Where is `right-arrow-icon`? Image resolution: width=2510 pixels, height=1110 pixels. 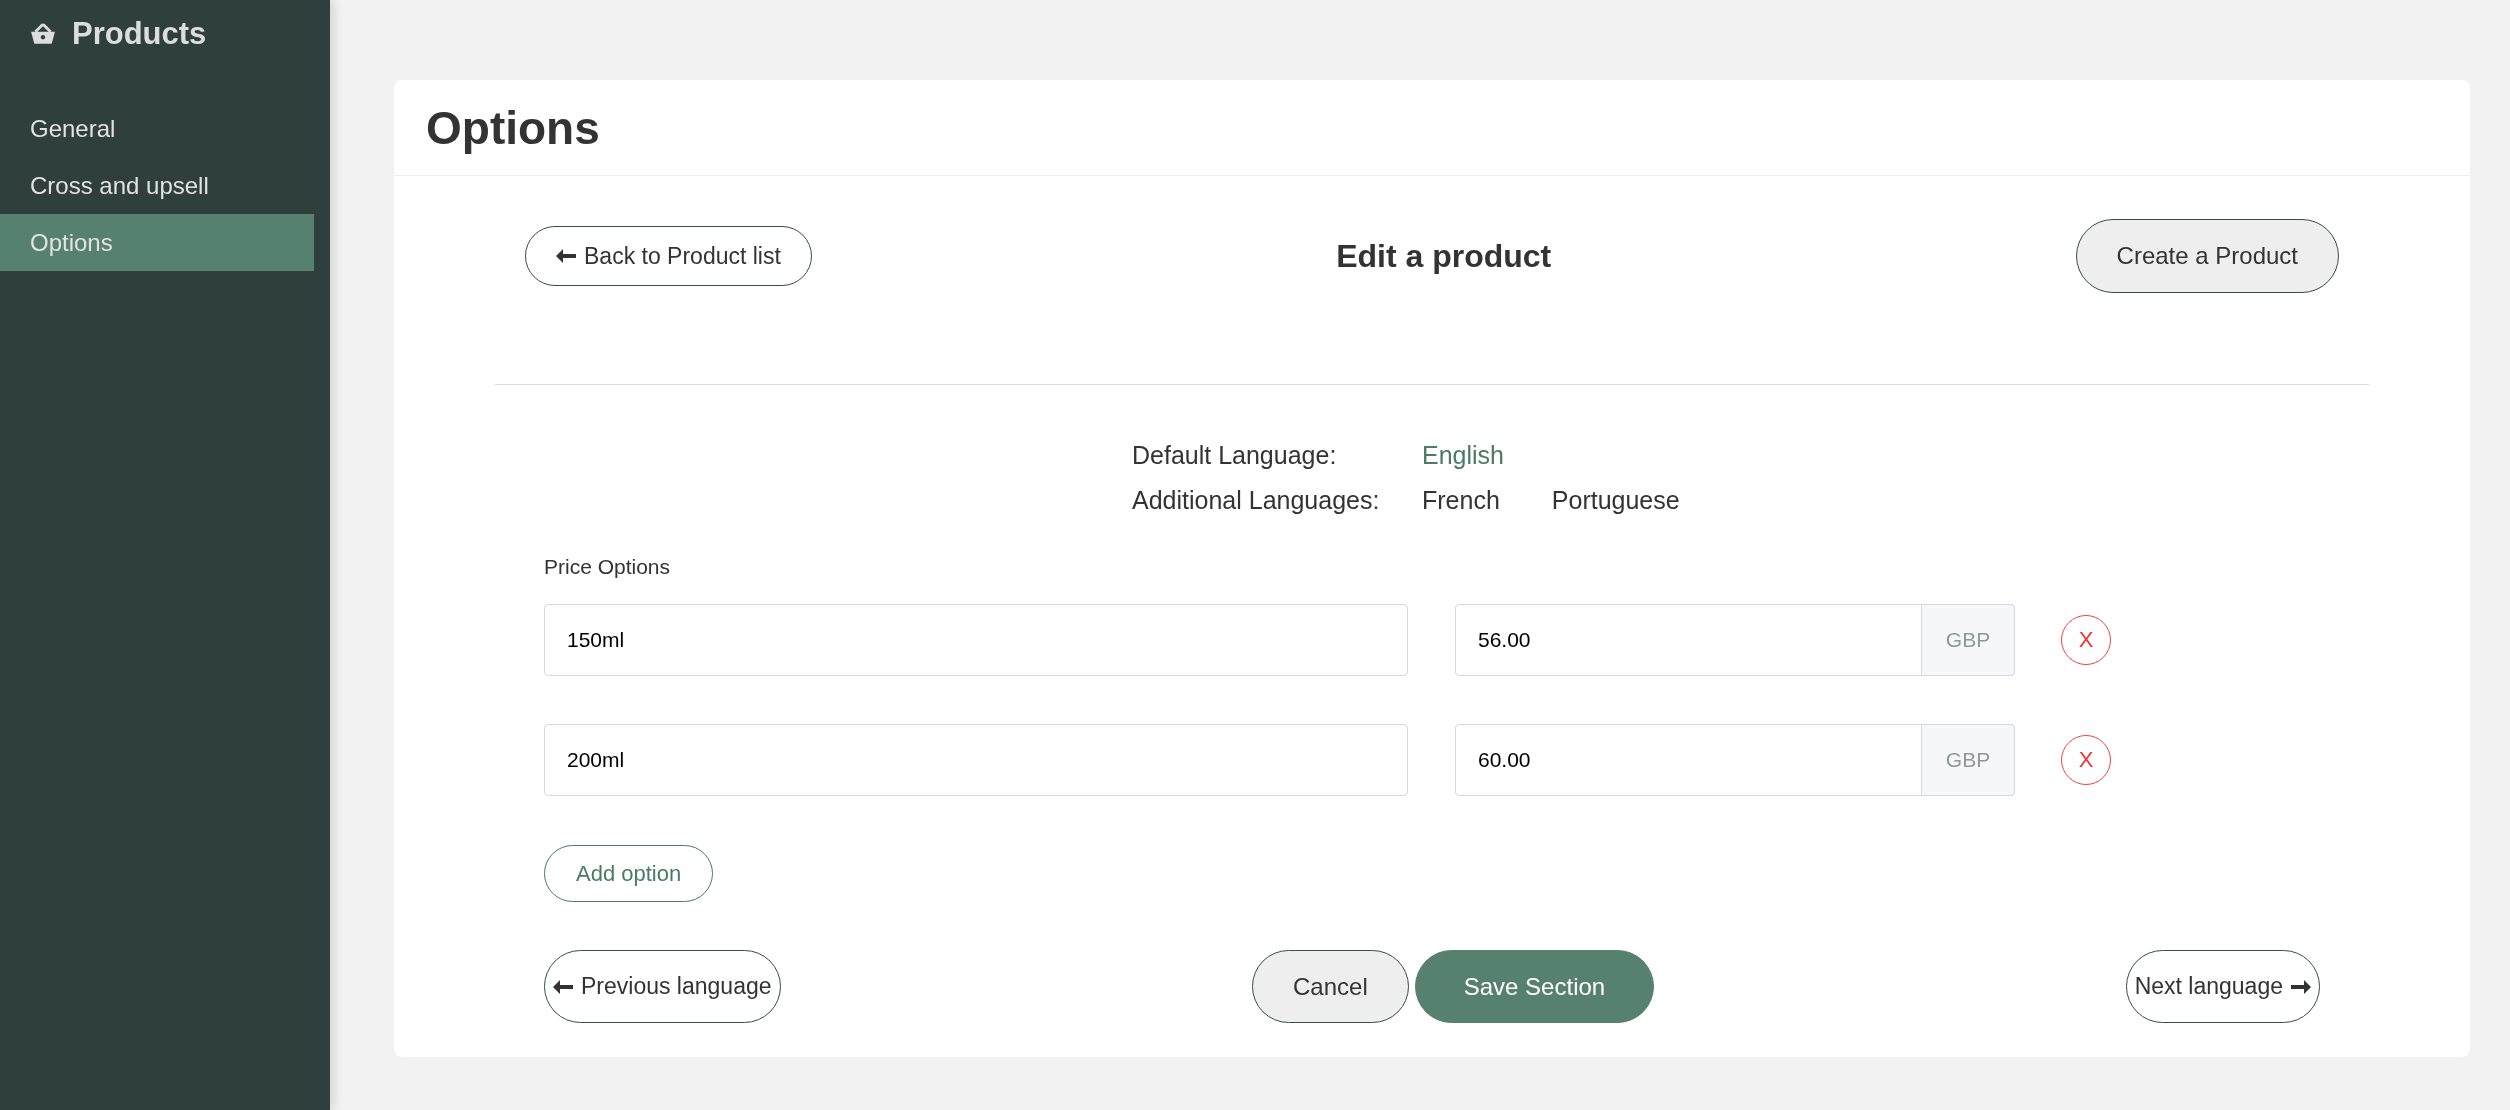 right-arrow-icon is located at coordinates (2301, 986).